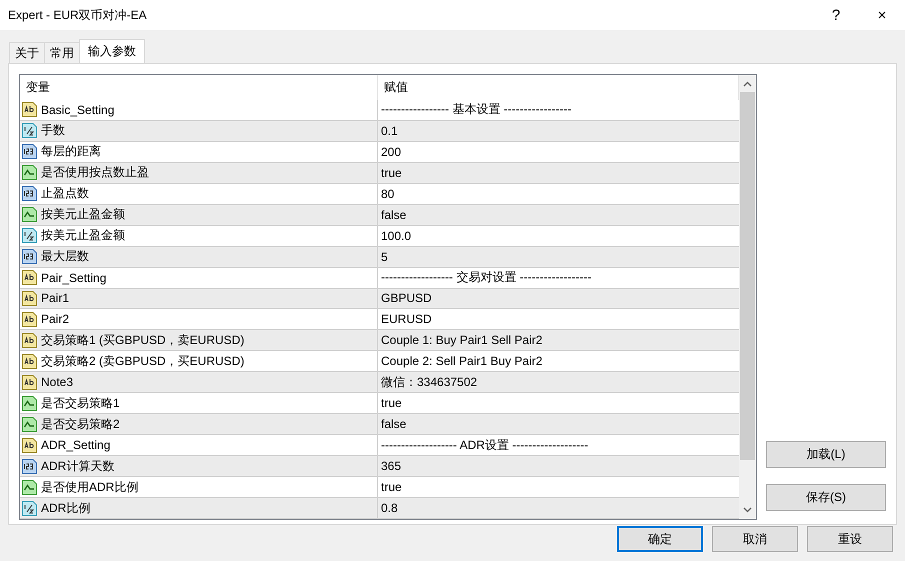 This screenshot has width=905, height=561. What do you see at coordinates (558, 109) in the screenshot?
I see `parameter-value: ----------------- 基本设置 -----------------` at bounding box center [558, 109].